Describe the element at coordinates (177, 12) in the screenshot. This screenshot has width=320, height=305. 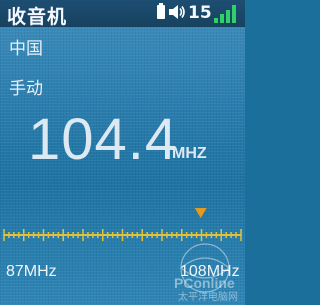
I see `volume-icon` at that location.